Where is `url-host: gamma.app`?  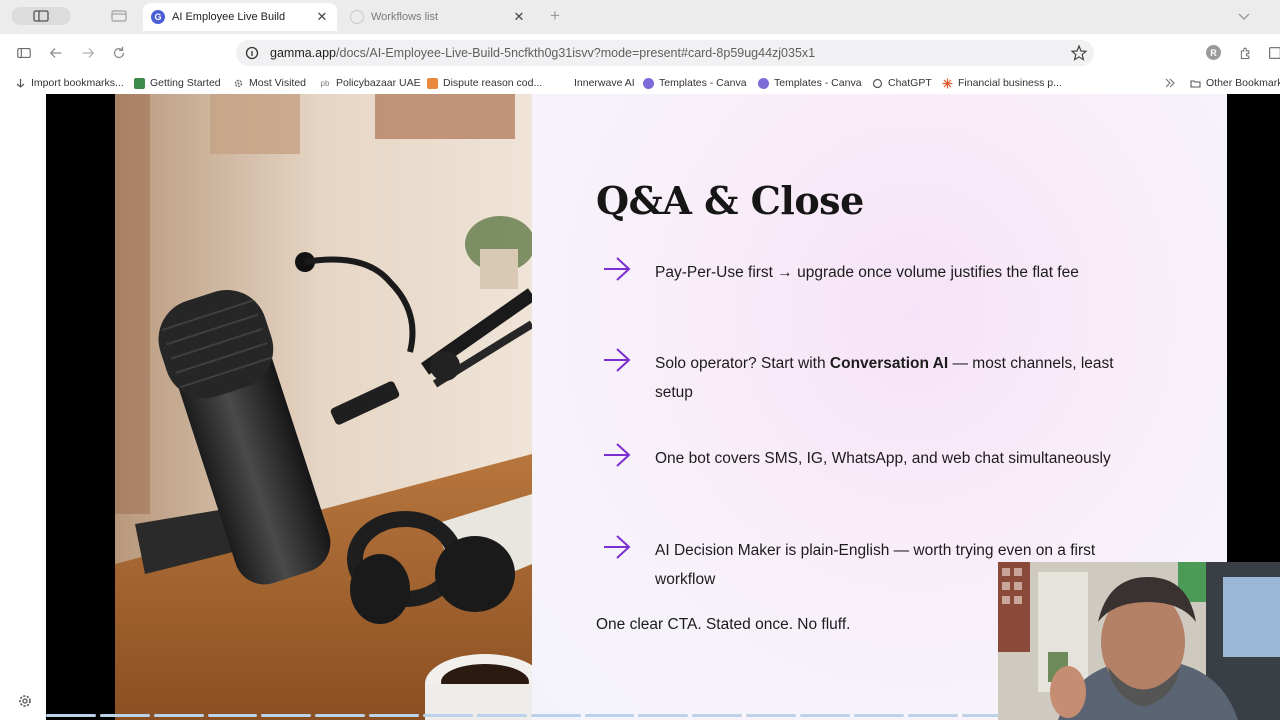
url-host: gamma.app is located at coordinates (303, 53).